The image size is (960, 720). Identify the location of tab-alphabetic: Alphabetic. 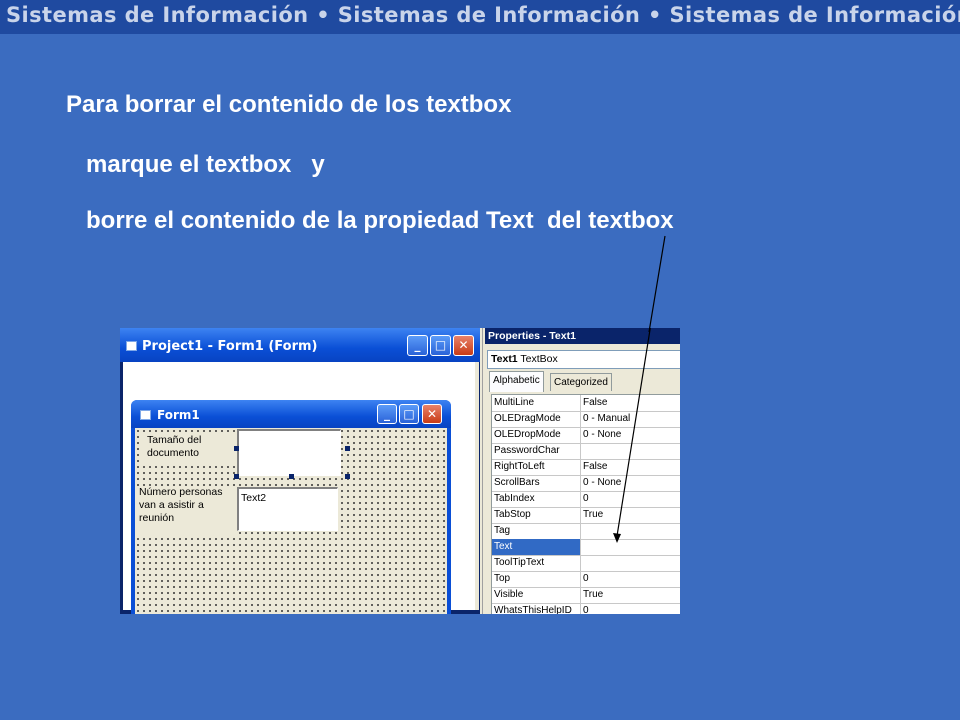
(516, 381).